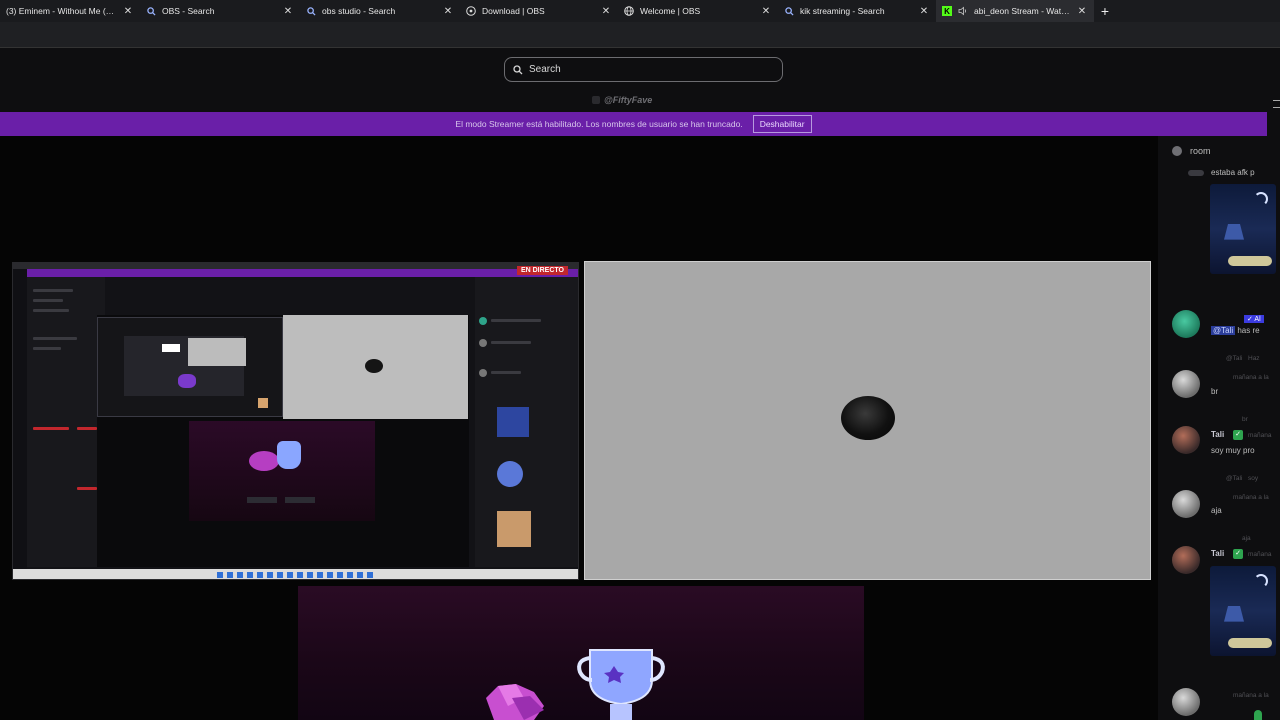 The width and height of the screenshot is (1280, 720). I want to click on mini-gray-view, so click(375, 367).